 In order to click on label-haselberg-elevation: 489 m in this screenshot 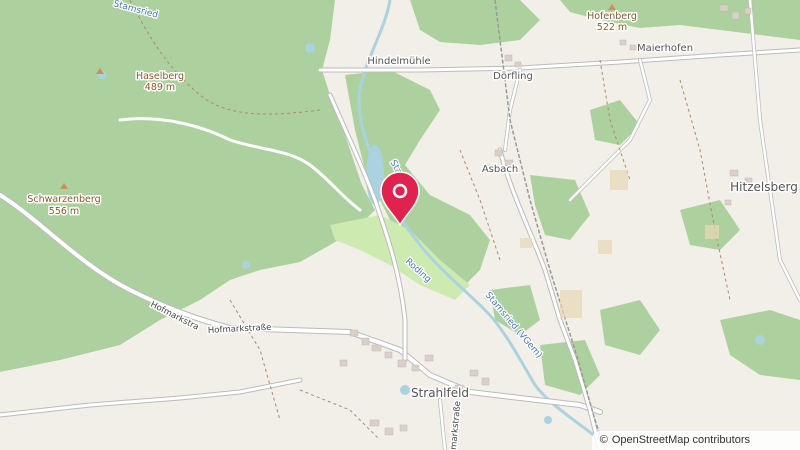, I will do `click(160, 87)`.